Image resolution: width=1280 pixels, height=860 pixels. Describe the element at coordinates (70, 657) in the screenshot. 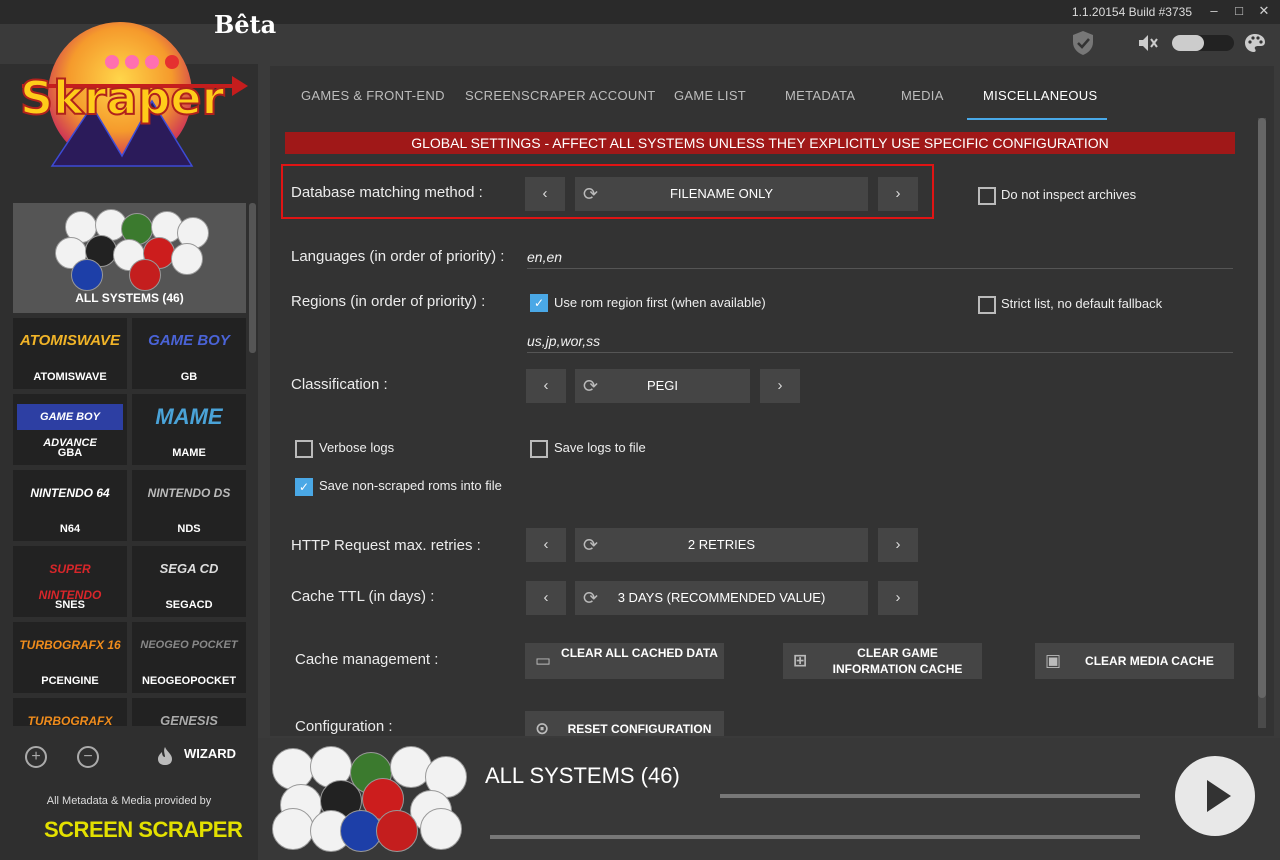

I see `system-tile: TURBOGRAFX 16 PCENGINE` at that location.